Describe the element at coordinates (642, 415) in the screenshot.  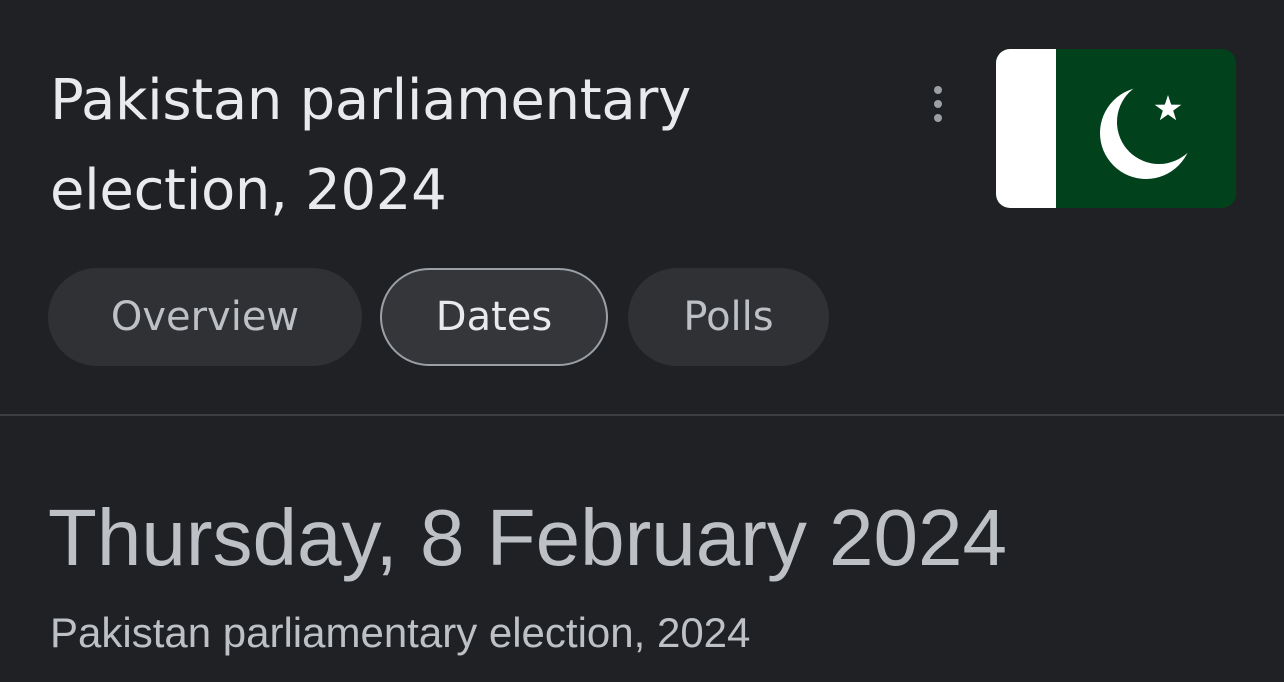
I see `section-divider` at that location.